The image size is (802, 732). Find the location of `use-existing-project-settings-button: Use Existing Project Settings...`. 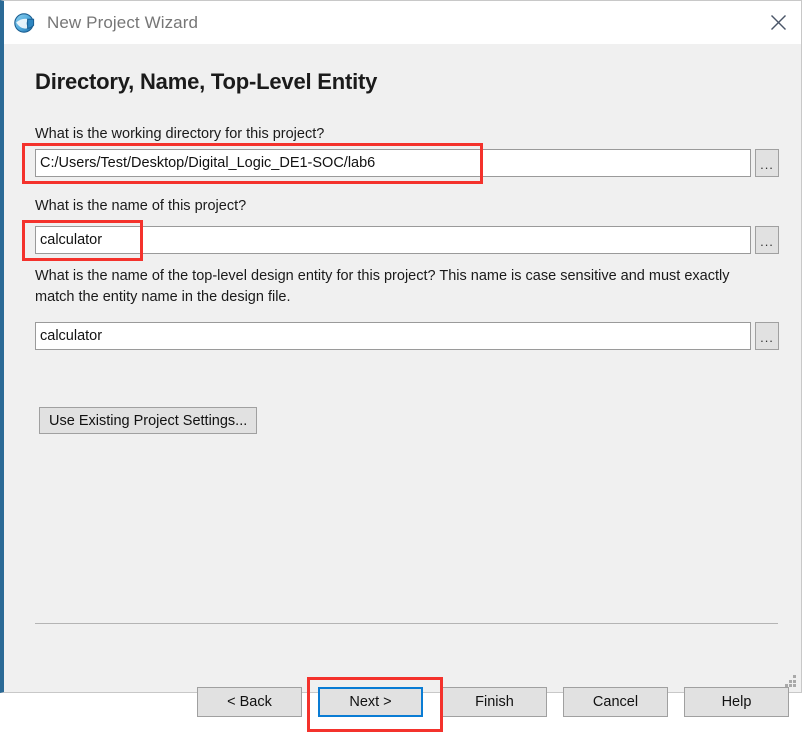

use-existing-project-settings-button: Use Existing Project Settings... is located at coordinates (148, 420).